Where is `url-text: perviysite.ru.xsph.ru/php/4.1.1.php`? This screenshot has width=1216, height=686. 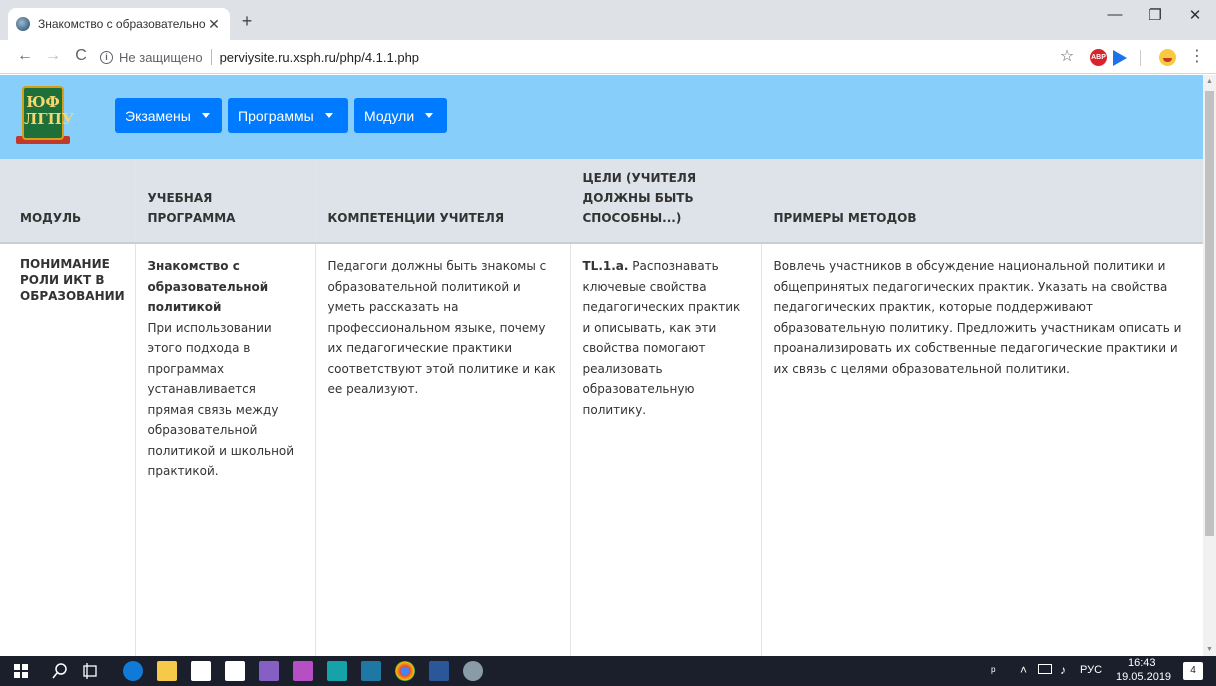
url-text: perviysite.ru.xsph.ru/php/4.1.1.php is located at coordinates (319, 57).